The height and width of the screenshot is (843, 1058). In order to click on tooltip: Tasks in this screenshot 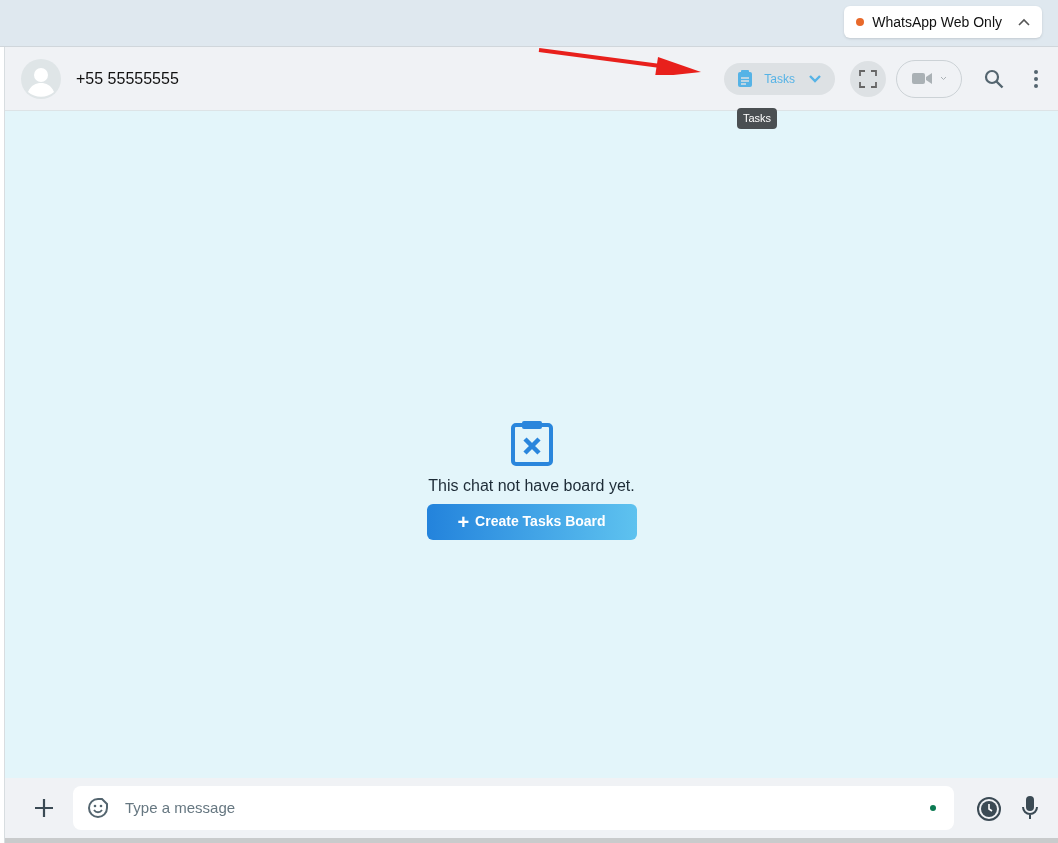, I will do `click(757, 118)`.